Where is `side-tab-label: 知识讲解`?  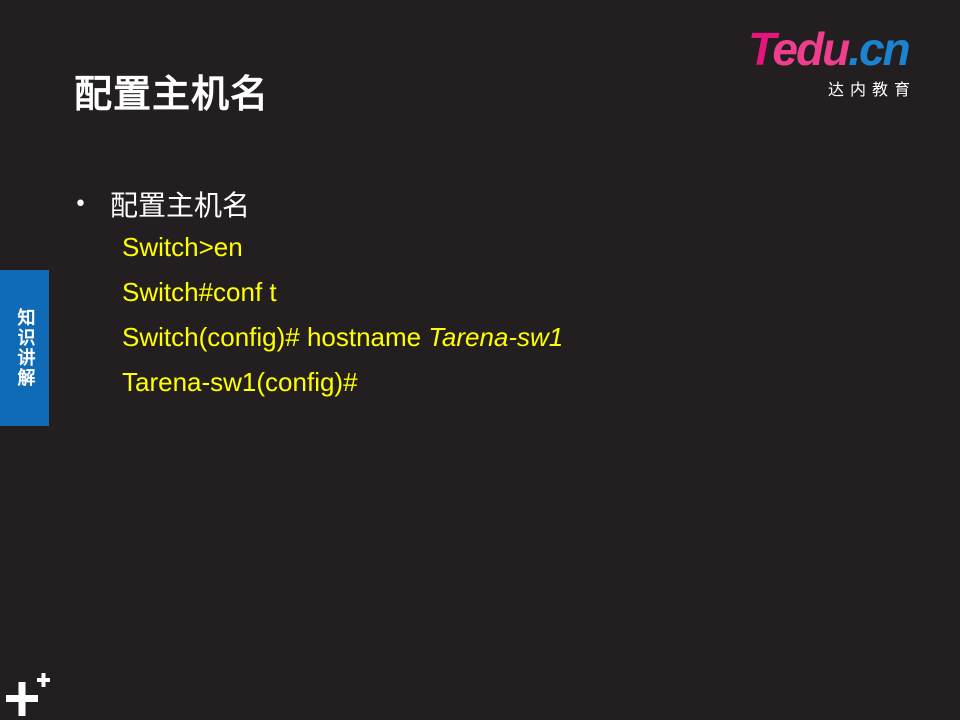 side-tab-label: 知识讲解 is located at coordinates (25, 348).